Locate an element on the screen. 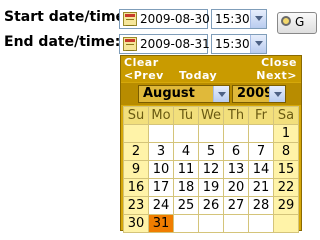 The image size is (320, 240). calendar-action-bar: Clear Close is located at coordinates (211, 62).